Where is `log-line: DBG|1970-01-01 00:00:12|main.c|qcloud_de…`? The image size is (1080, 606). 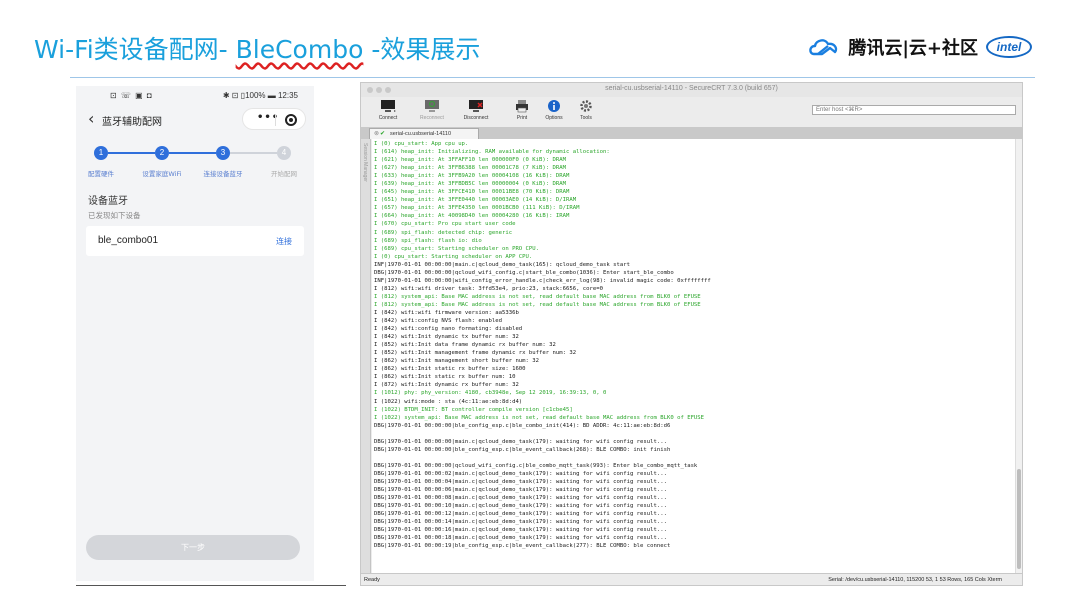
log-line: DBG|1970-01-01 00:00:12|main.c|qcloud_de… is located at coordinates (520, 514).